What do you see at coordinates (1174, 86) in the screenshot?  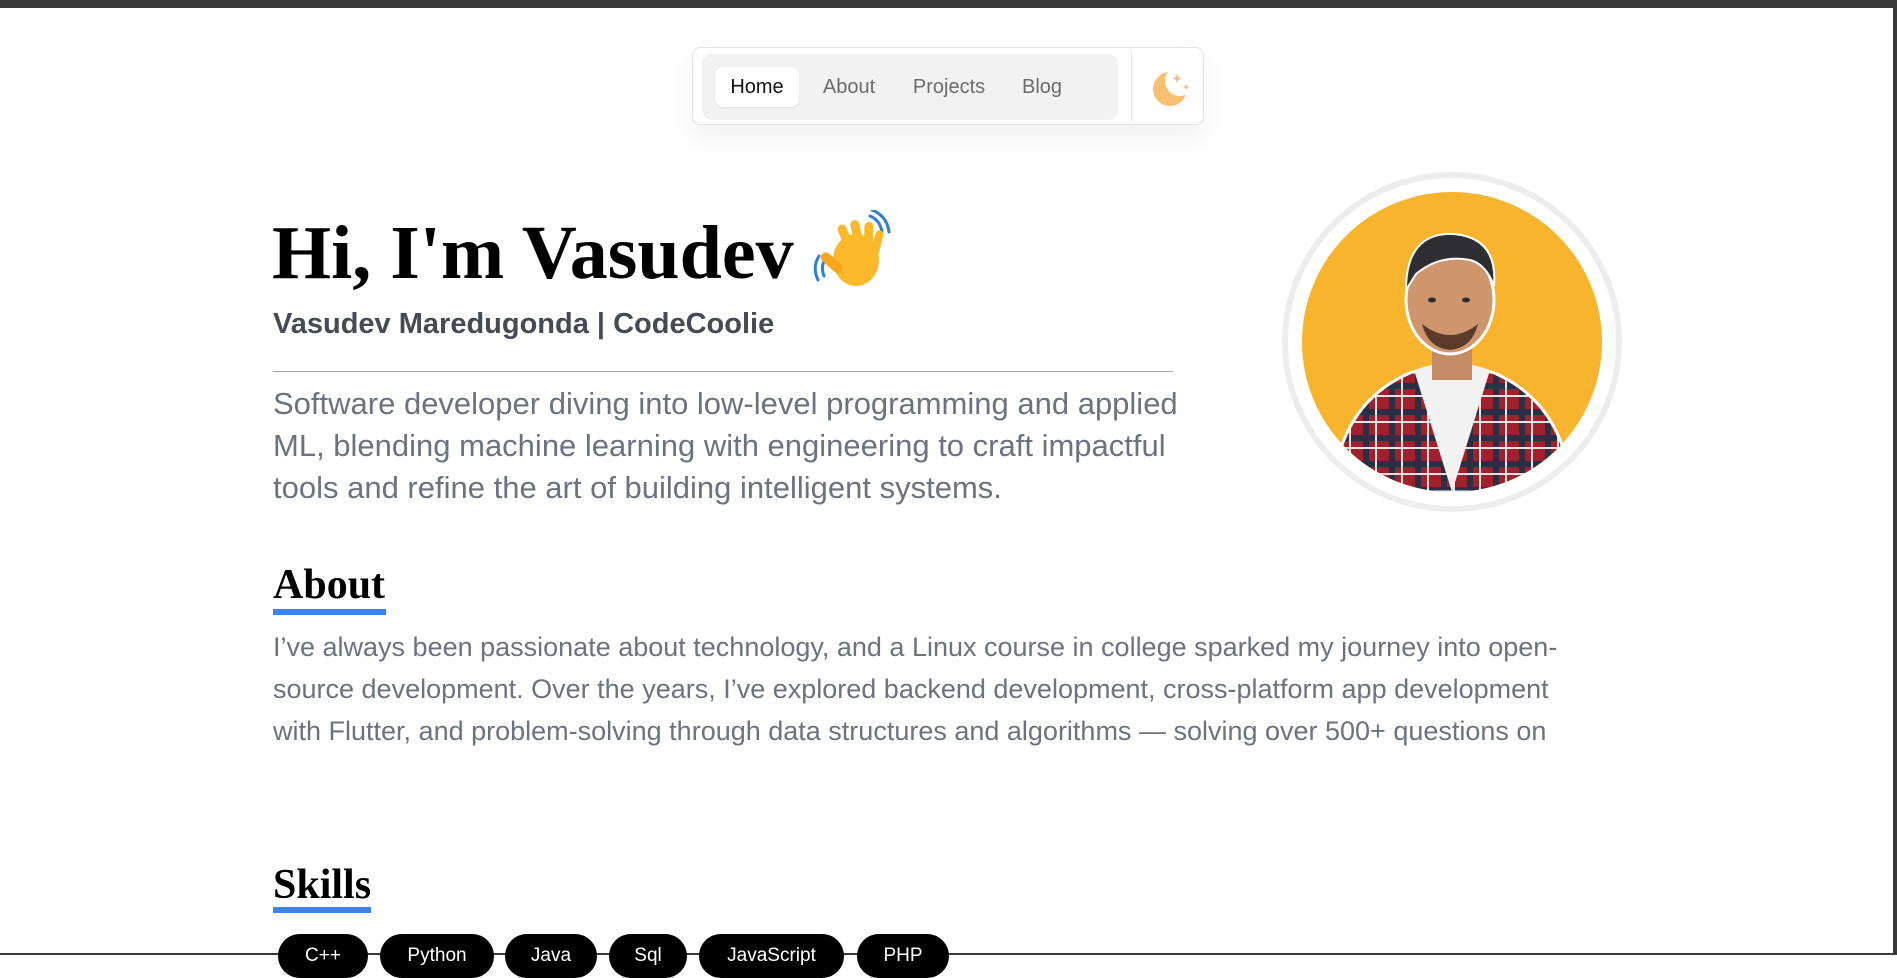 I see `moon-stars-icon` at bounding box center [1174, 86].